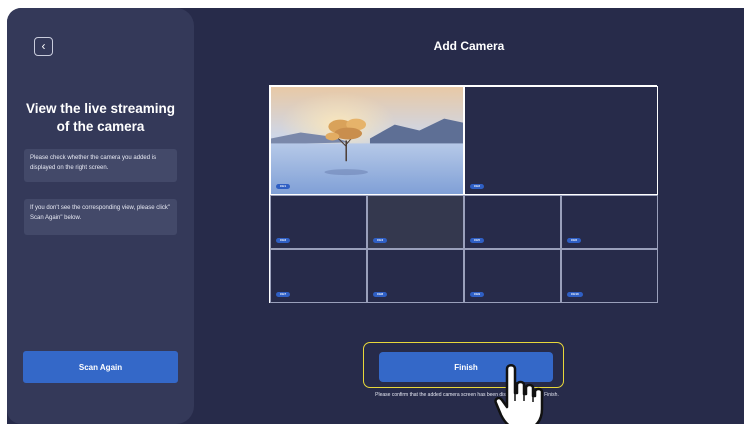  I want to click on camera-cell-10: CH10, so click(609, 276).